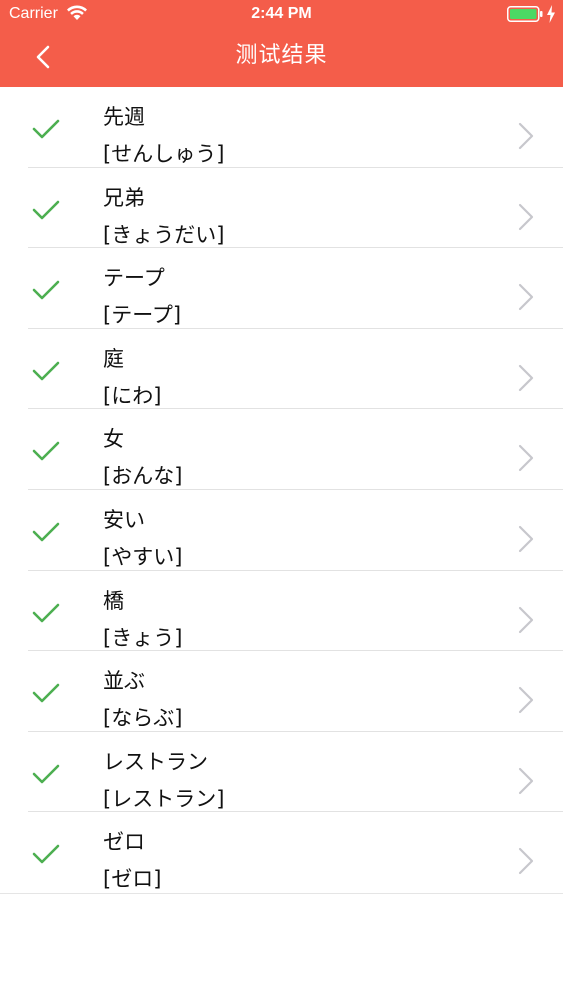  I want to click on word-label: 庭, so click(113, 358).